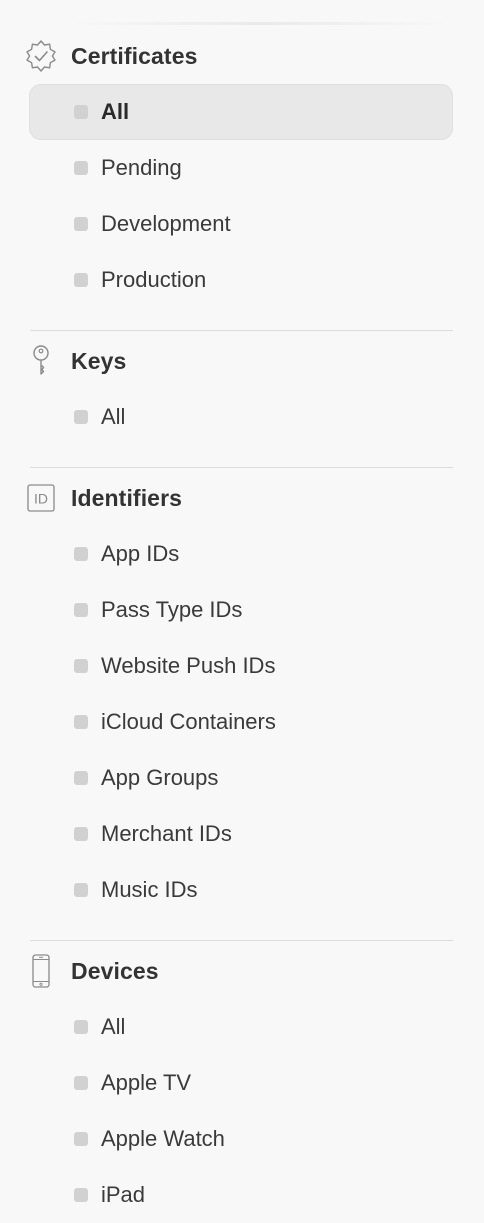 The width and height of the screenshot is (484, 1223). I want to click on sidebar-item-label: App IDs, so click(140, 553).